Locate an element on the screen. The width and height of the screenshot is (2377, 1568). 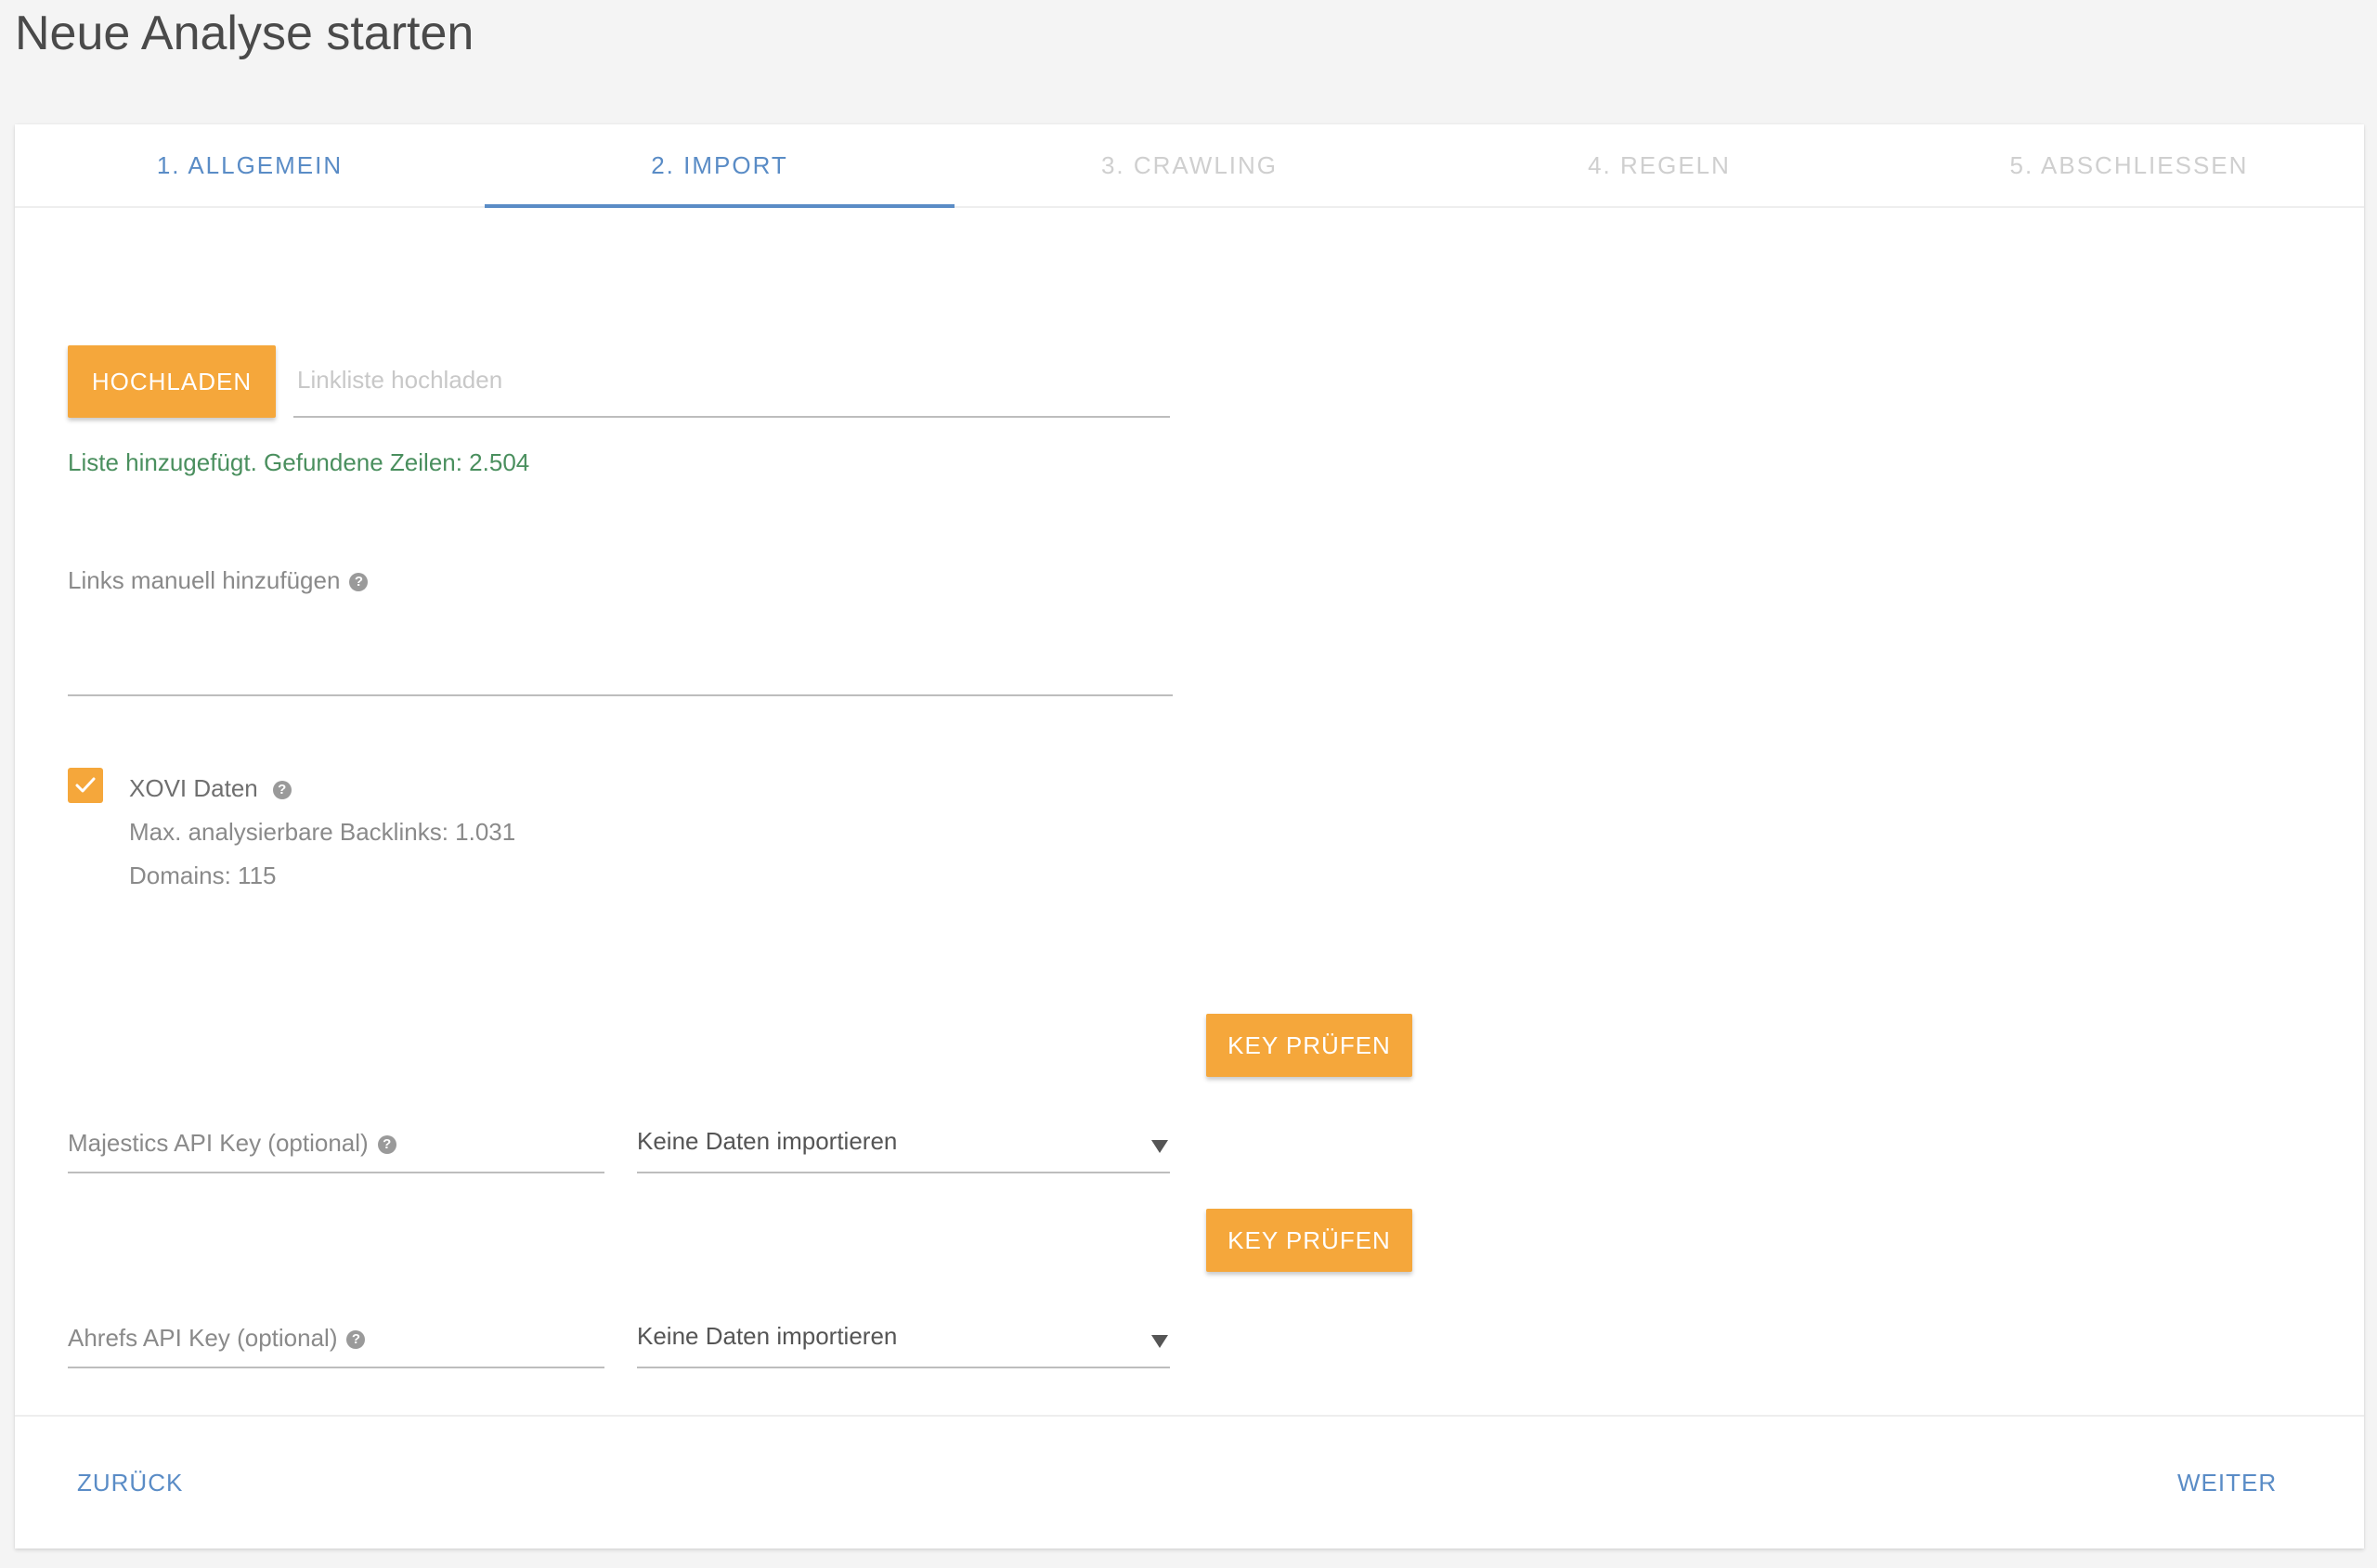
checkmark-icon is located at coordinates (85, 785).